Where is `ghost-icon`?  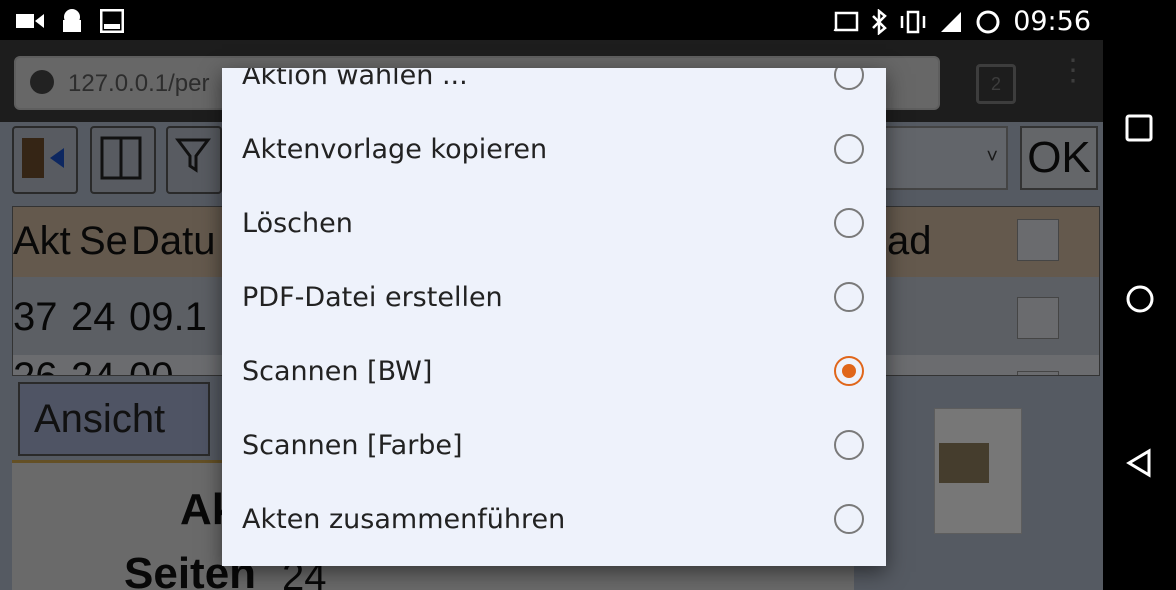 ghost-icon is located at coordinates (72, 20).